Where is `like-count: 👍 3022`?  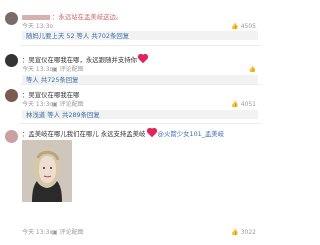 like-count: 👍 3022 is located at coordinates (243, 232).